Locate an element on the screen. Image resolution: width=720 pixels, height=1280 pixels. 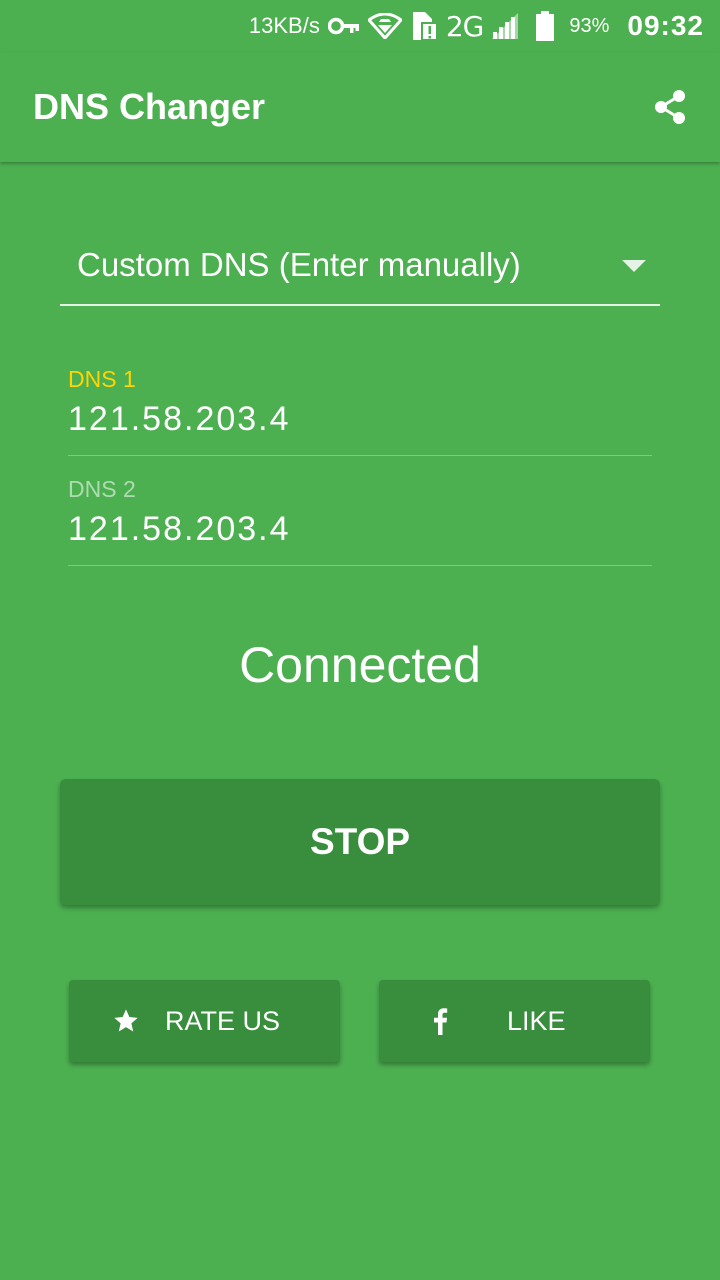
connection-status: Connected is located at coordinates (360, 665).